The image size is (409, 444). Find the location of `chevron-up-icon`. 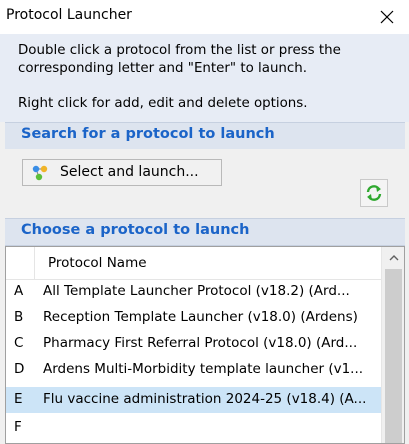

chevron-up-icon is located at coordinates (393, 258).